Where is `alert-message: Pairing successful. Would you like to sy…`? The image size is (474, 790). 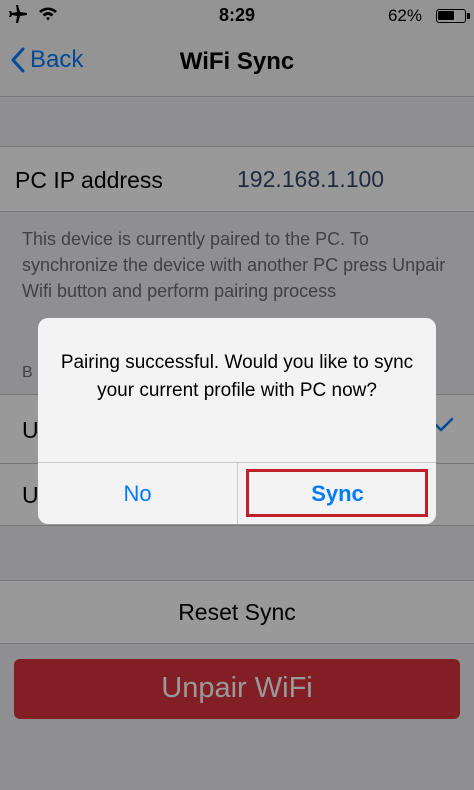 alert-message: Pairing successful. Would you like to sy… is located at coordinates (237, 376).